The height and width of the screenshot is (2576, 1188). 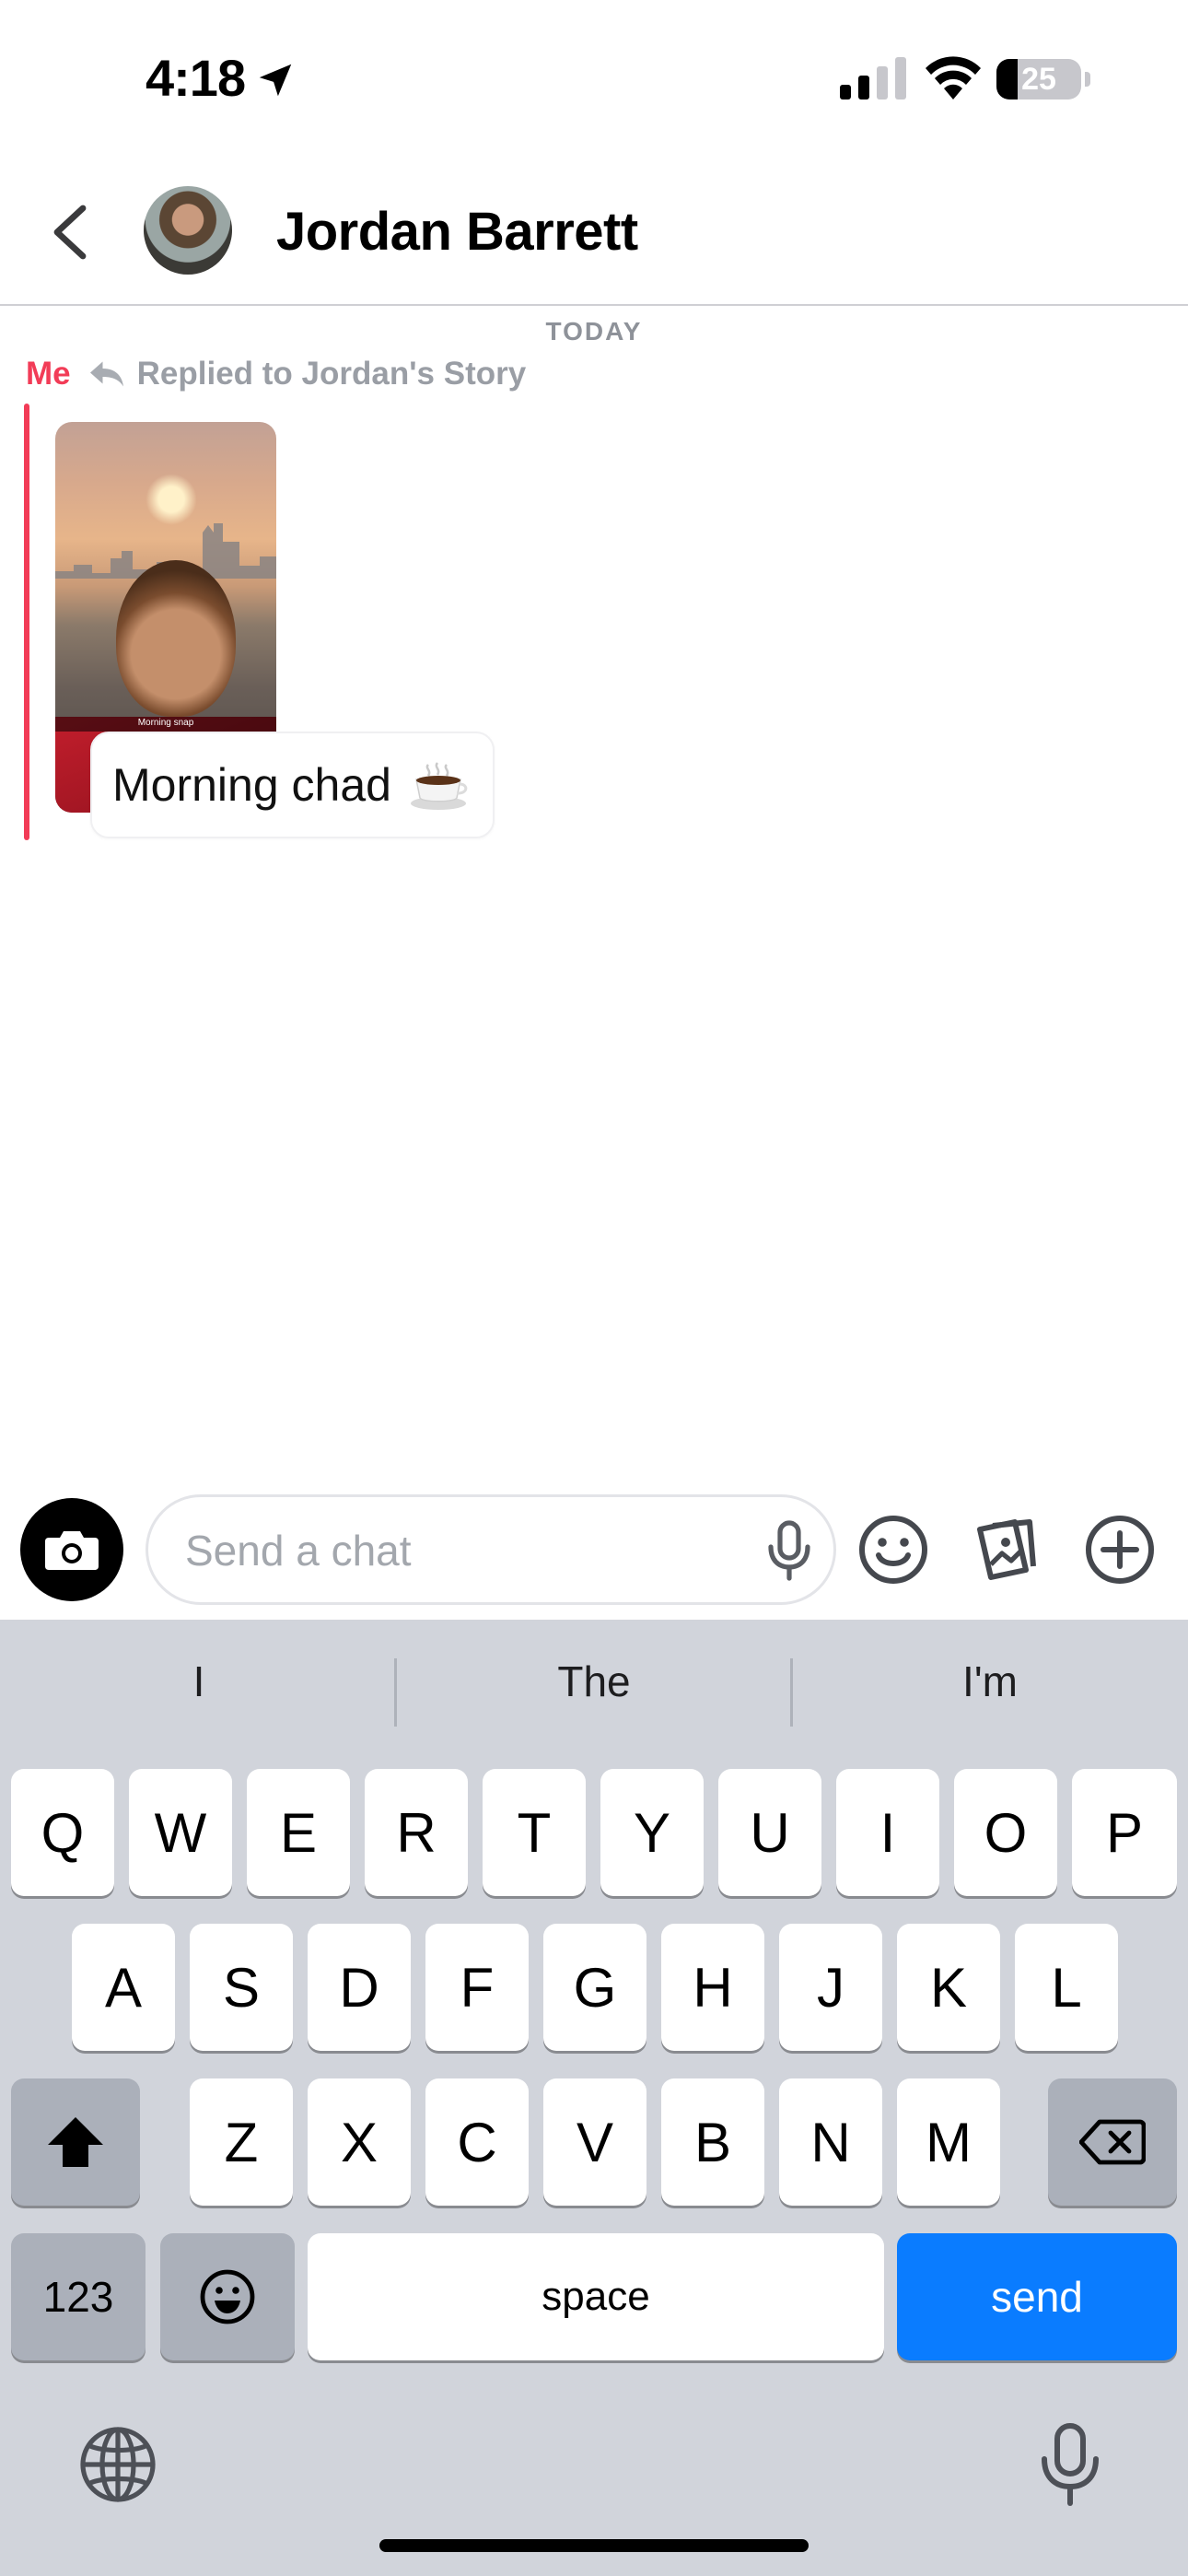 What do you see at coordinates (117, 2464) in the screenshot?
I see `globe-icon` at bounding box center [117, 2464].